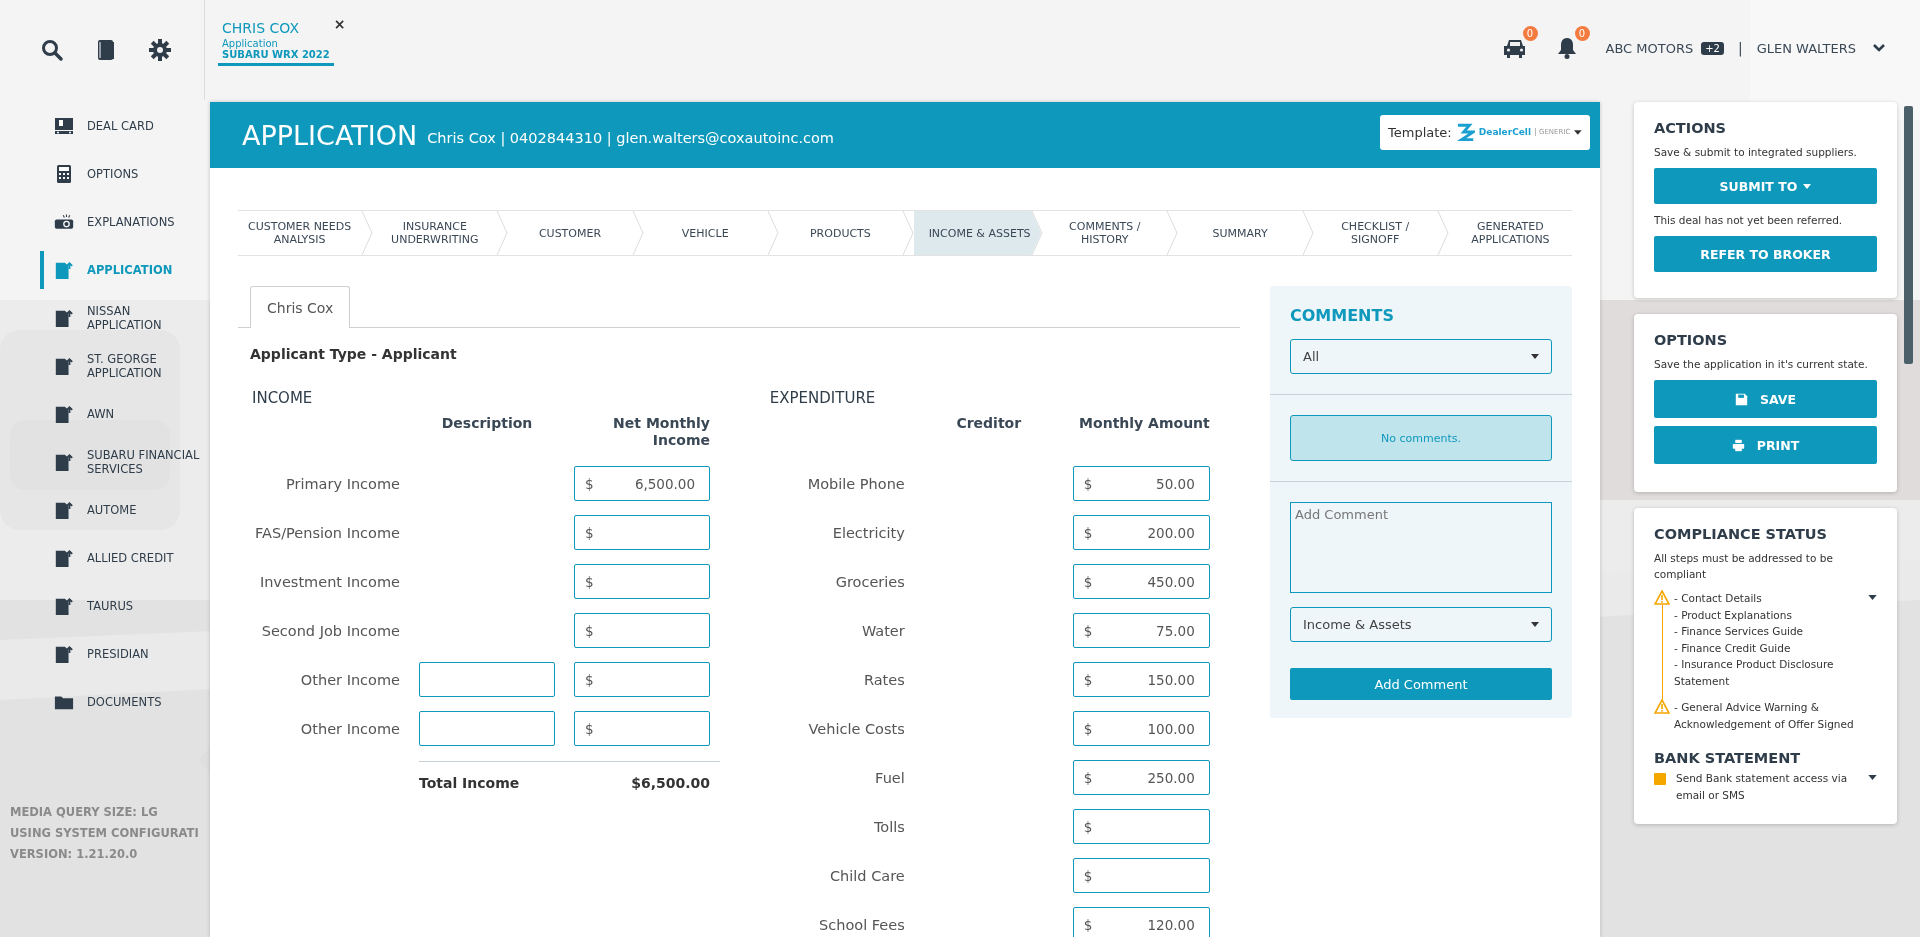 This screenshot has width=1920, height=937. What do you see at coordinates (1141, 581) in the screenshot?
I see `amount-field: $ 450.00` at bounding box center [1141, 581].